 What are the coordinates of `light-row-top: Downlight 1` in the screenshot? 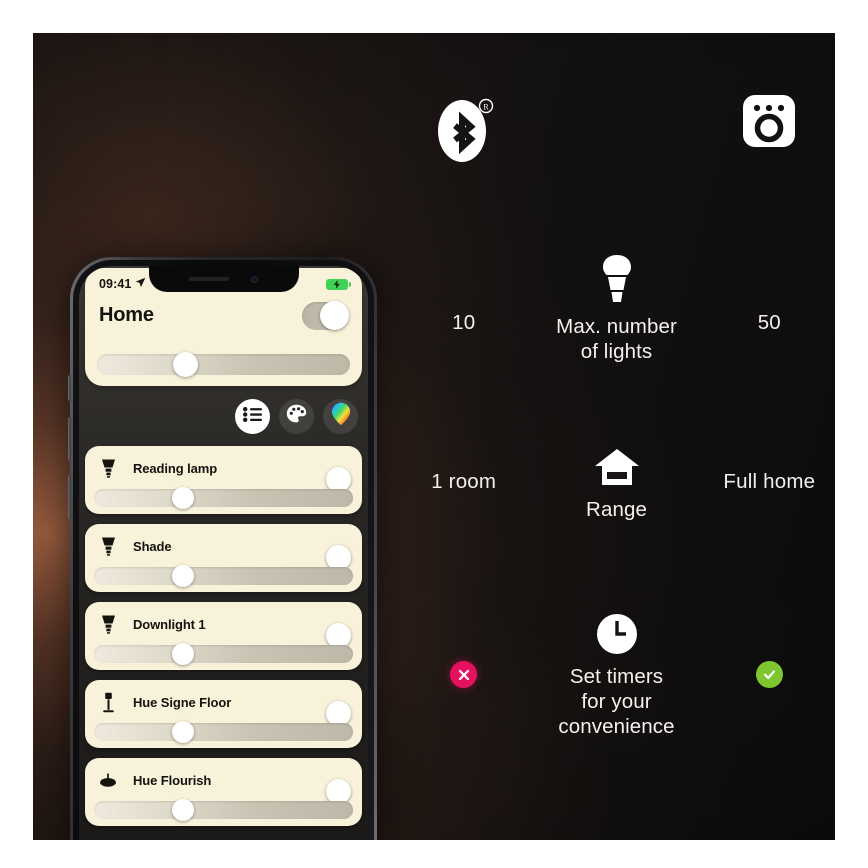 It's located at (224, 628).